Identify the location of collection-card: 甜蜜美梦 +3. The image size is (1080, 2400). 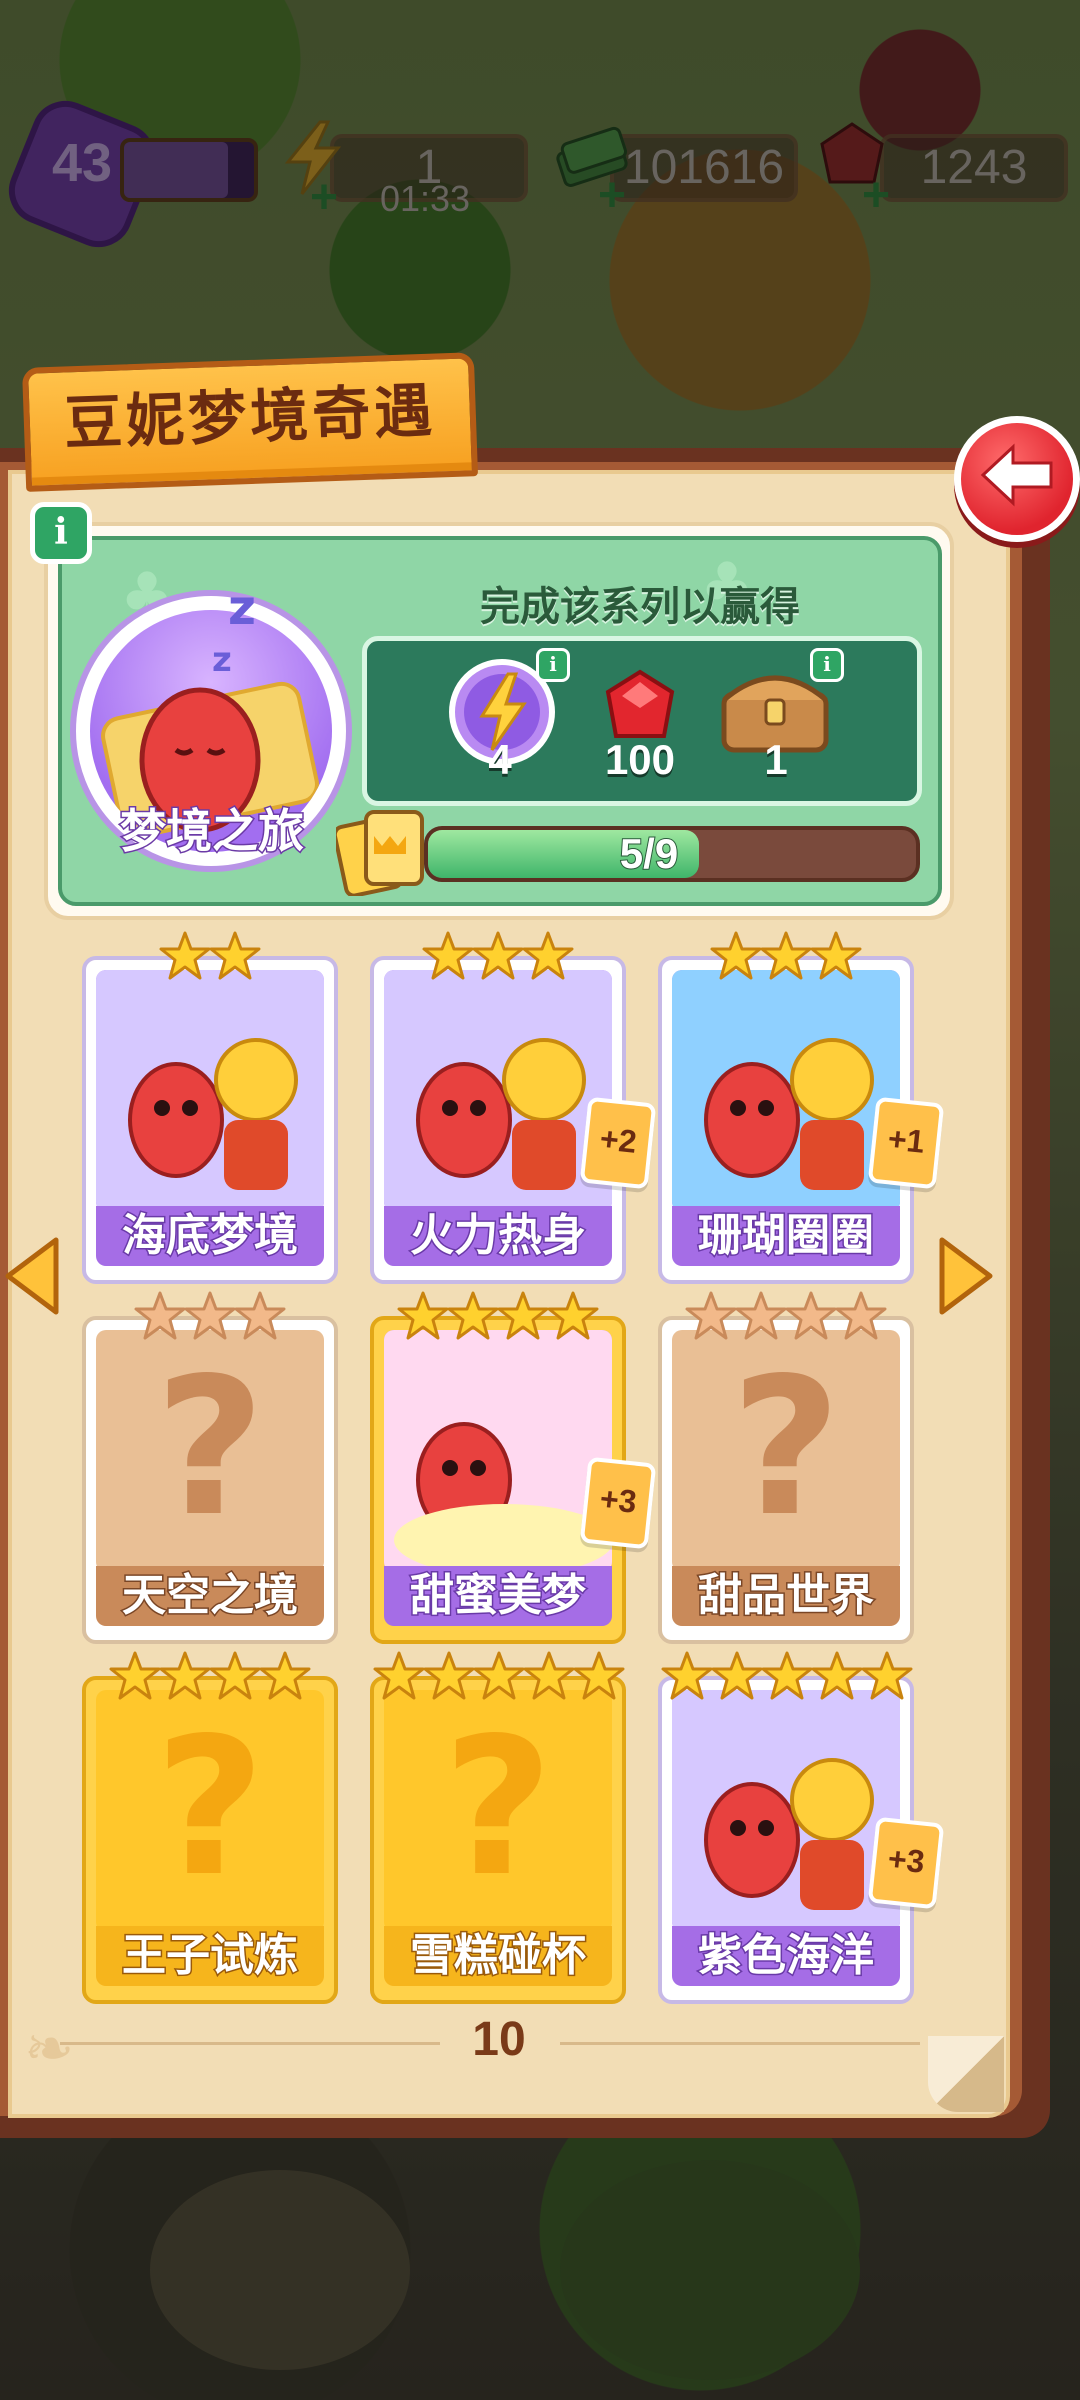
(513, 1467).